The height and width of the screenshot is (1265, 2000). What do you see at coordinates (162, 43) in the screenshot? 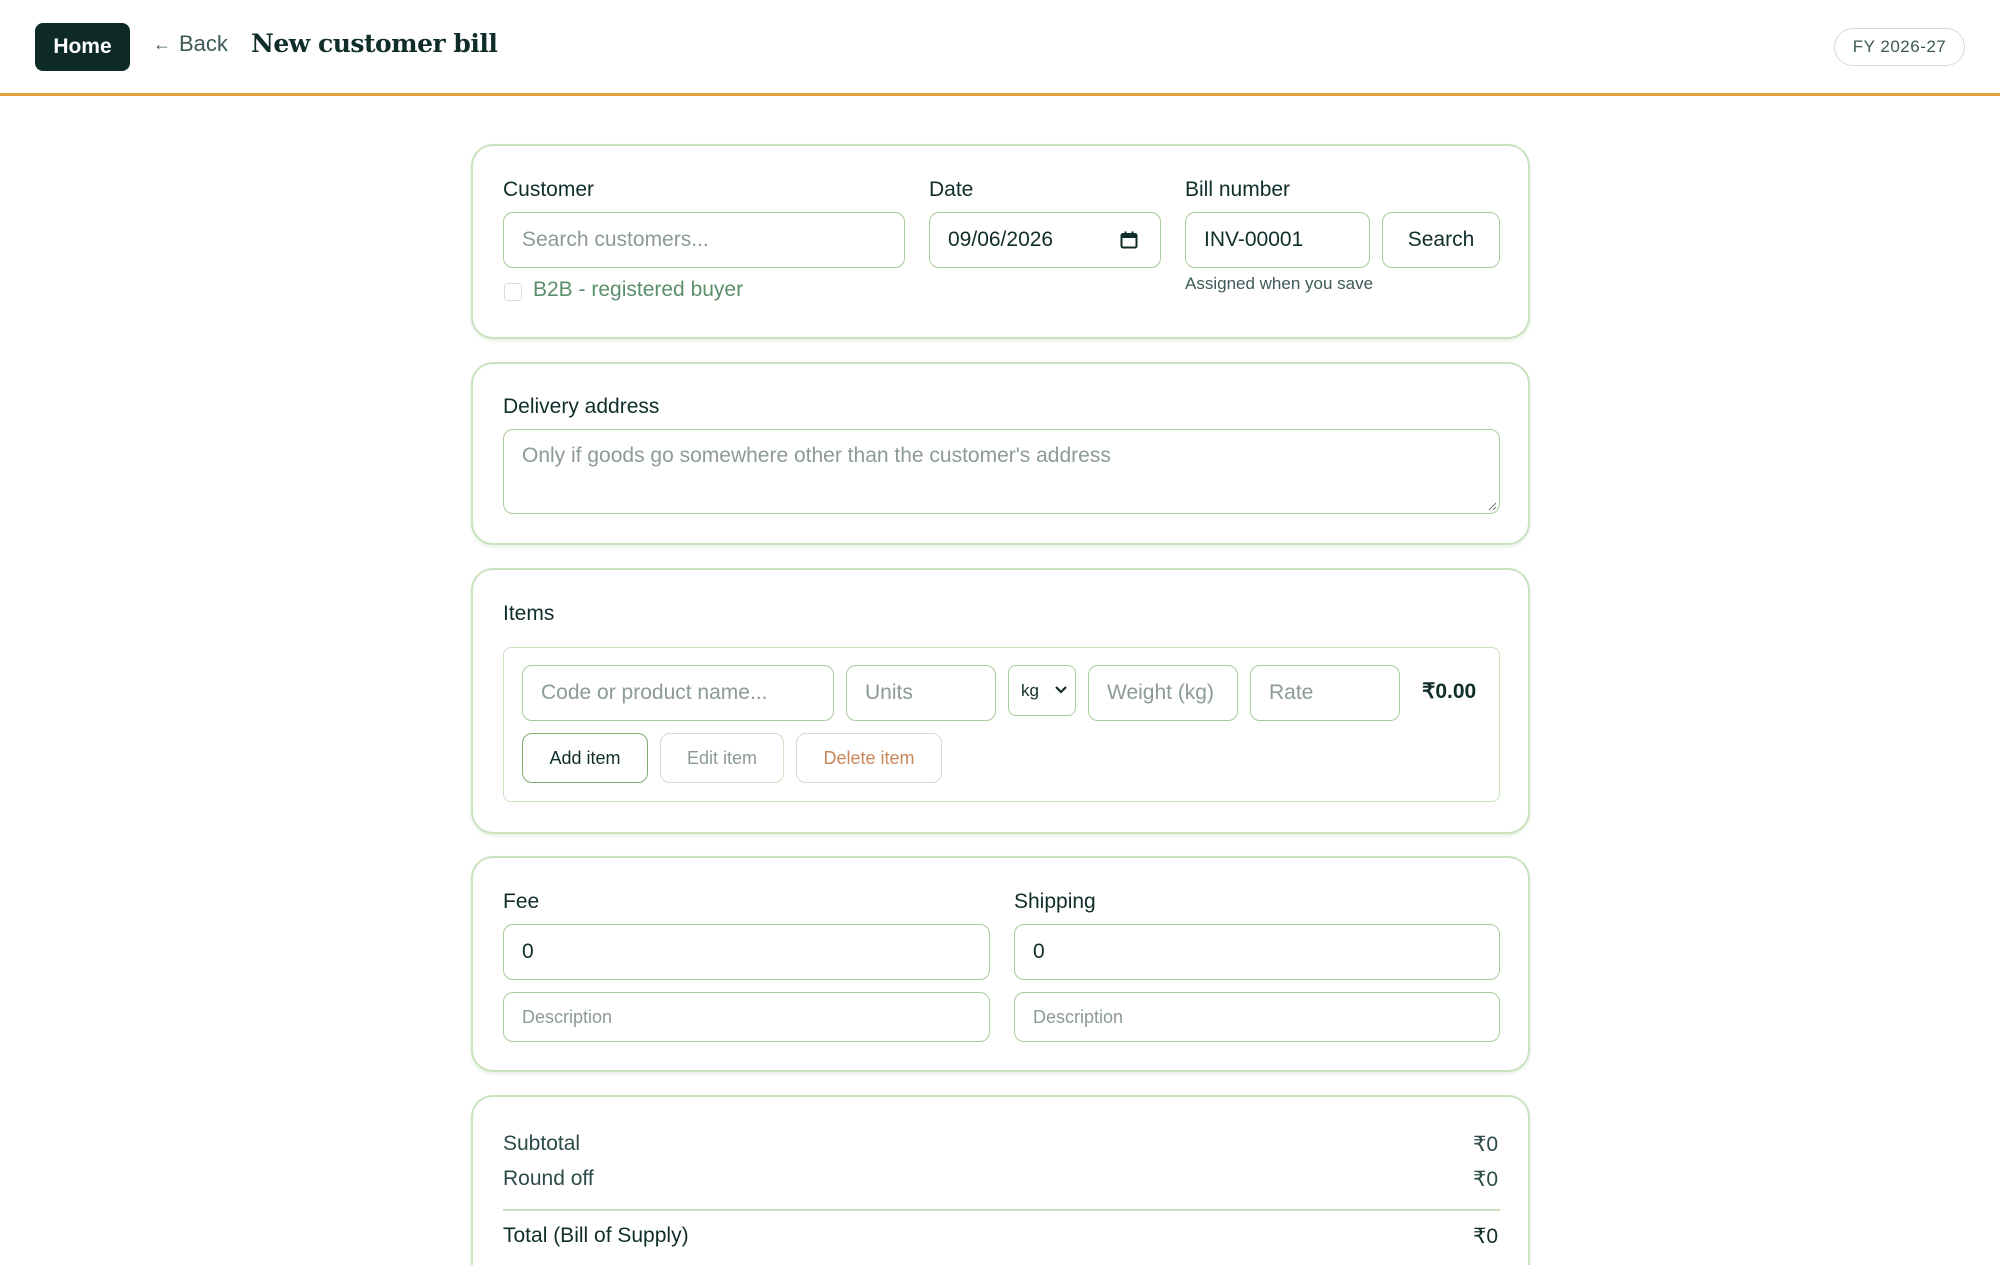
I see `back-arrow-icon: ←` at bounding box center [162, 43].